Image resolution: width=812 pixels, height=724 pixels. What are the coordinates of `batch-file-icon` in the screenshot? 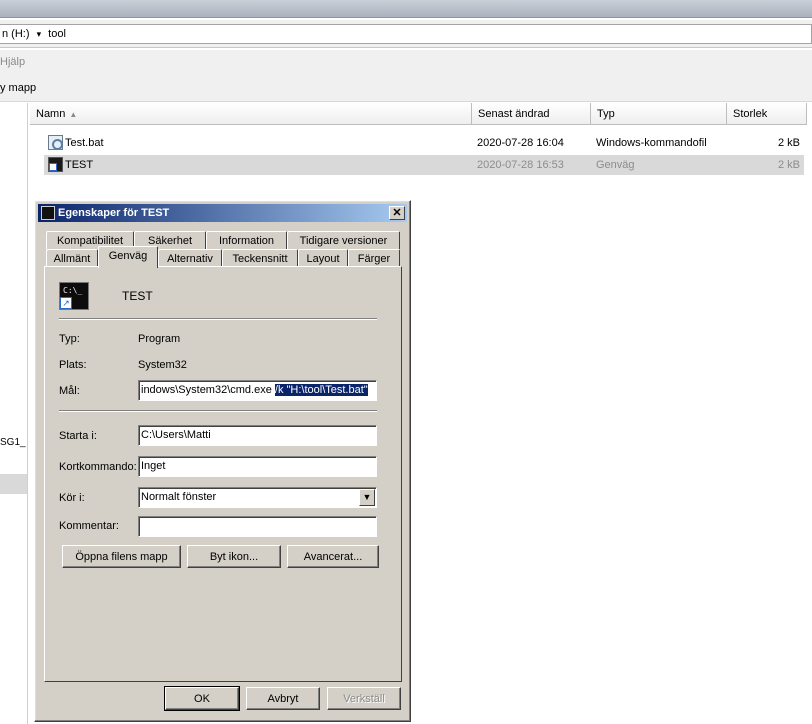 It's located at (55, 142).